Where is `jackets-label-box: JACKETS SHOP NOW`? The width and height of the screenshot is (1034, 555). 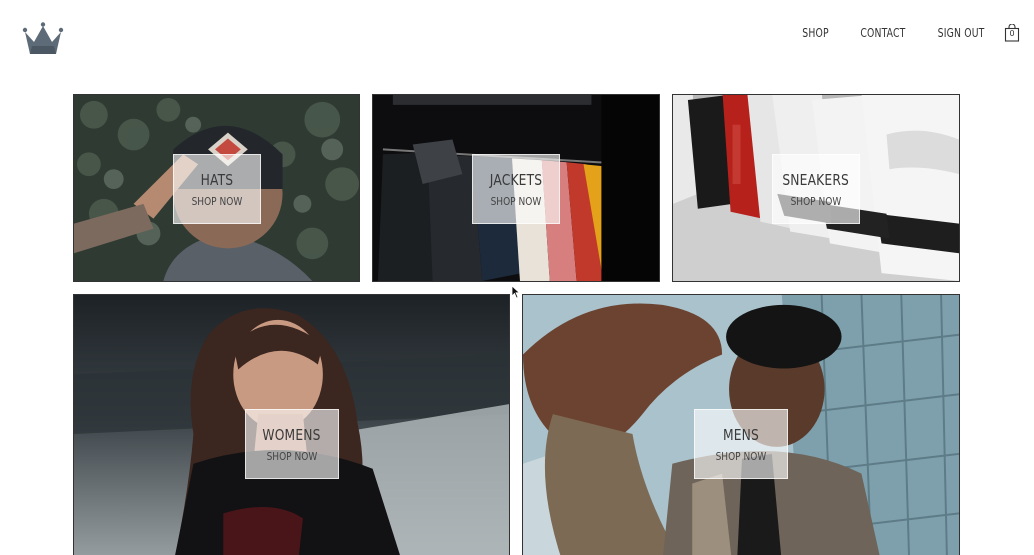 jackets-label-box: JACKETS SHOP NOW is located at coordinates (516, 189).